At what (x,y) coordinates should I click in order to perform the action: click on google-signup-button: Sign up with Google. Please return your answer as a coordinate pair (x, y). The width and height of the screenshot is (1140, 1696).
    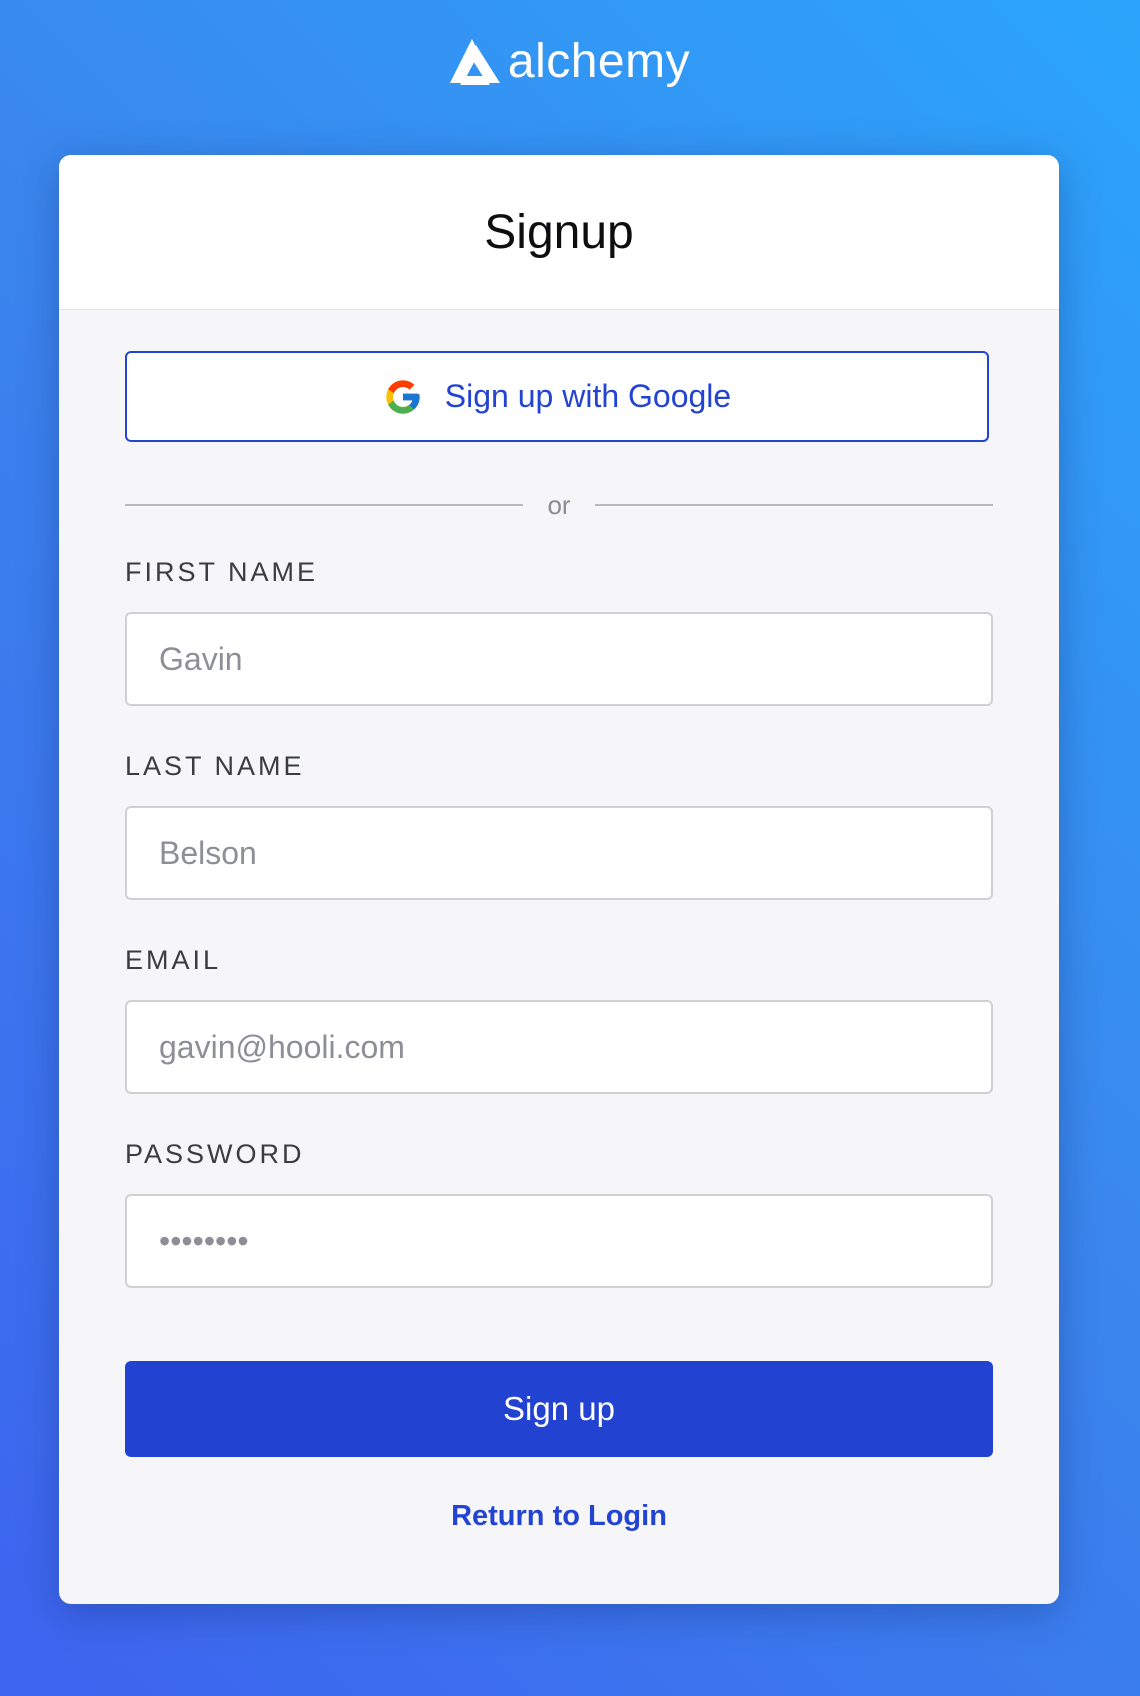
    Looking at the image, I should click on (557, 396).